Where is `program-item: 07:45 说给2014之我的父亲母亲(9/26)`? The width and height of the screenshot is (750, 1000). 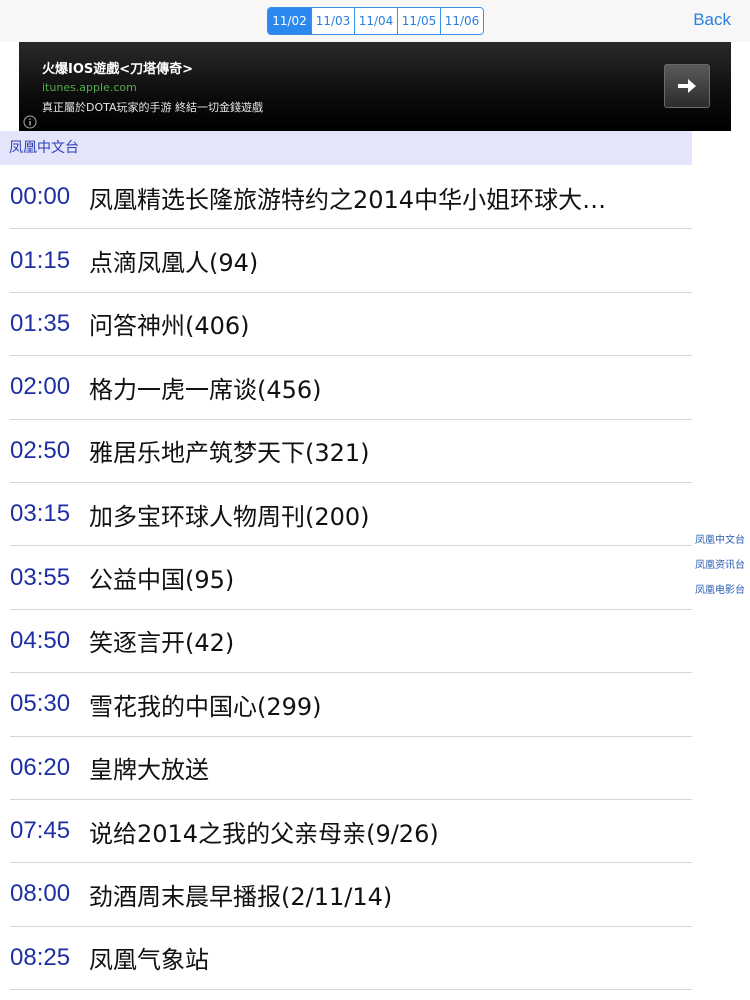 program-item: 07:45 说给2014之我的父亲母亲(9/26) is located at coordinates (351, 832).